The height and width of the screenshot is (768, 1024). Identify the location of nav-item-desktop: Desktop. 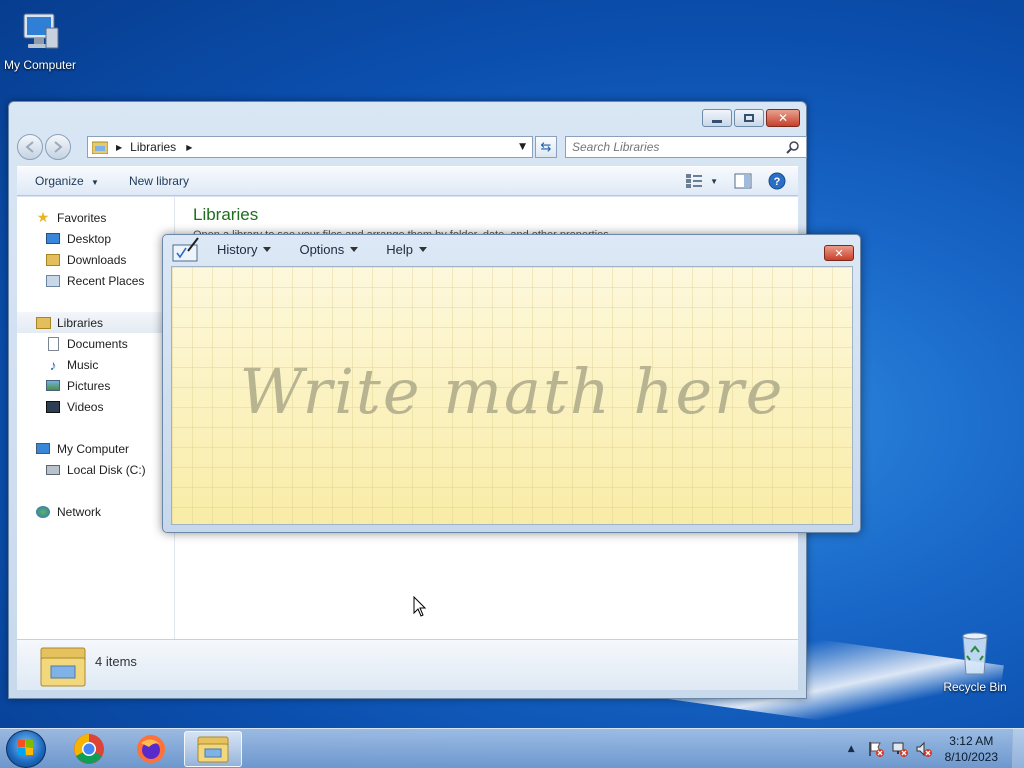
(96, 238).